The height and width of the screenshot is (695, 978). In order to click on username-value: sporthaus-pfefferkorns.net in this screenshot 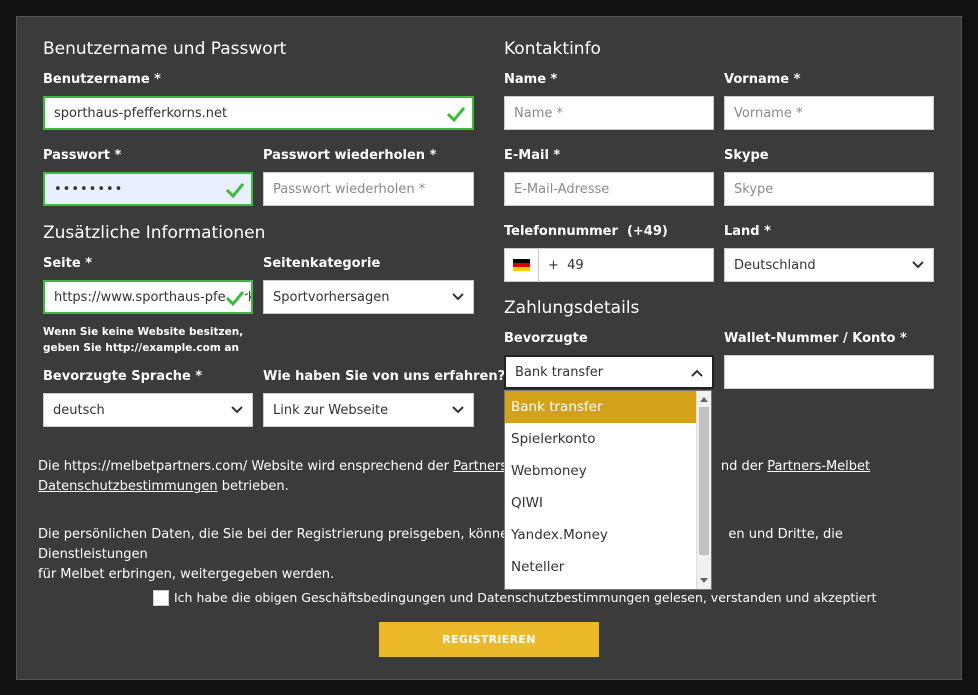, I will do `click(141, 113)`.